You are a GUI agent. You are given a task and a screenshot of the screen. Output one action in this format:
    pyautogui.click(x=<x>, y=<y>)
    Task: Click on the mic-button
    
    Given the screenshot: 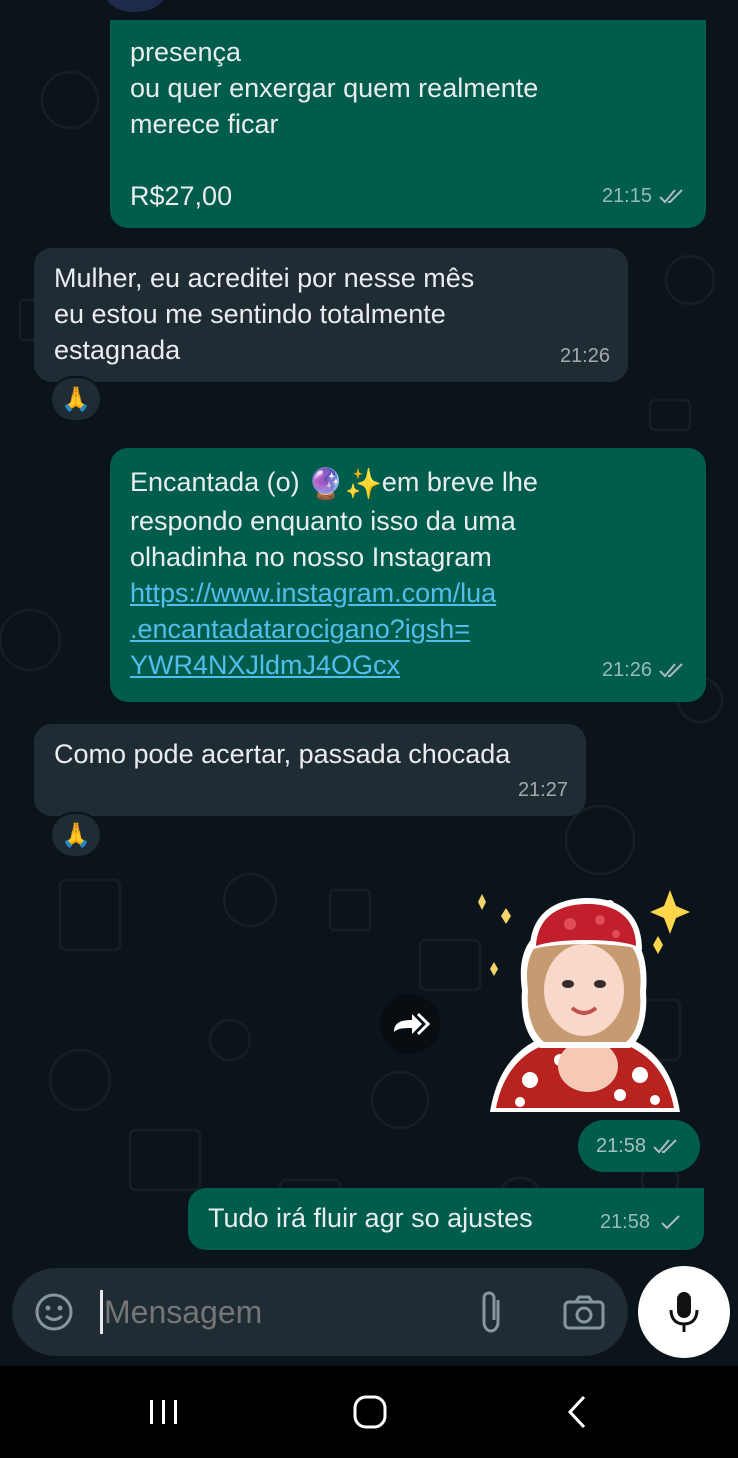 What is the action you would take?
    pyautogui.click(x=684, y=1312)
    